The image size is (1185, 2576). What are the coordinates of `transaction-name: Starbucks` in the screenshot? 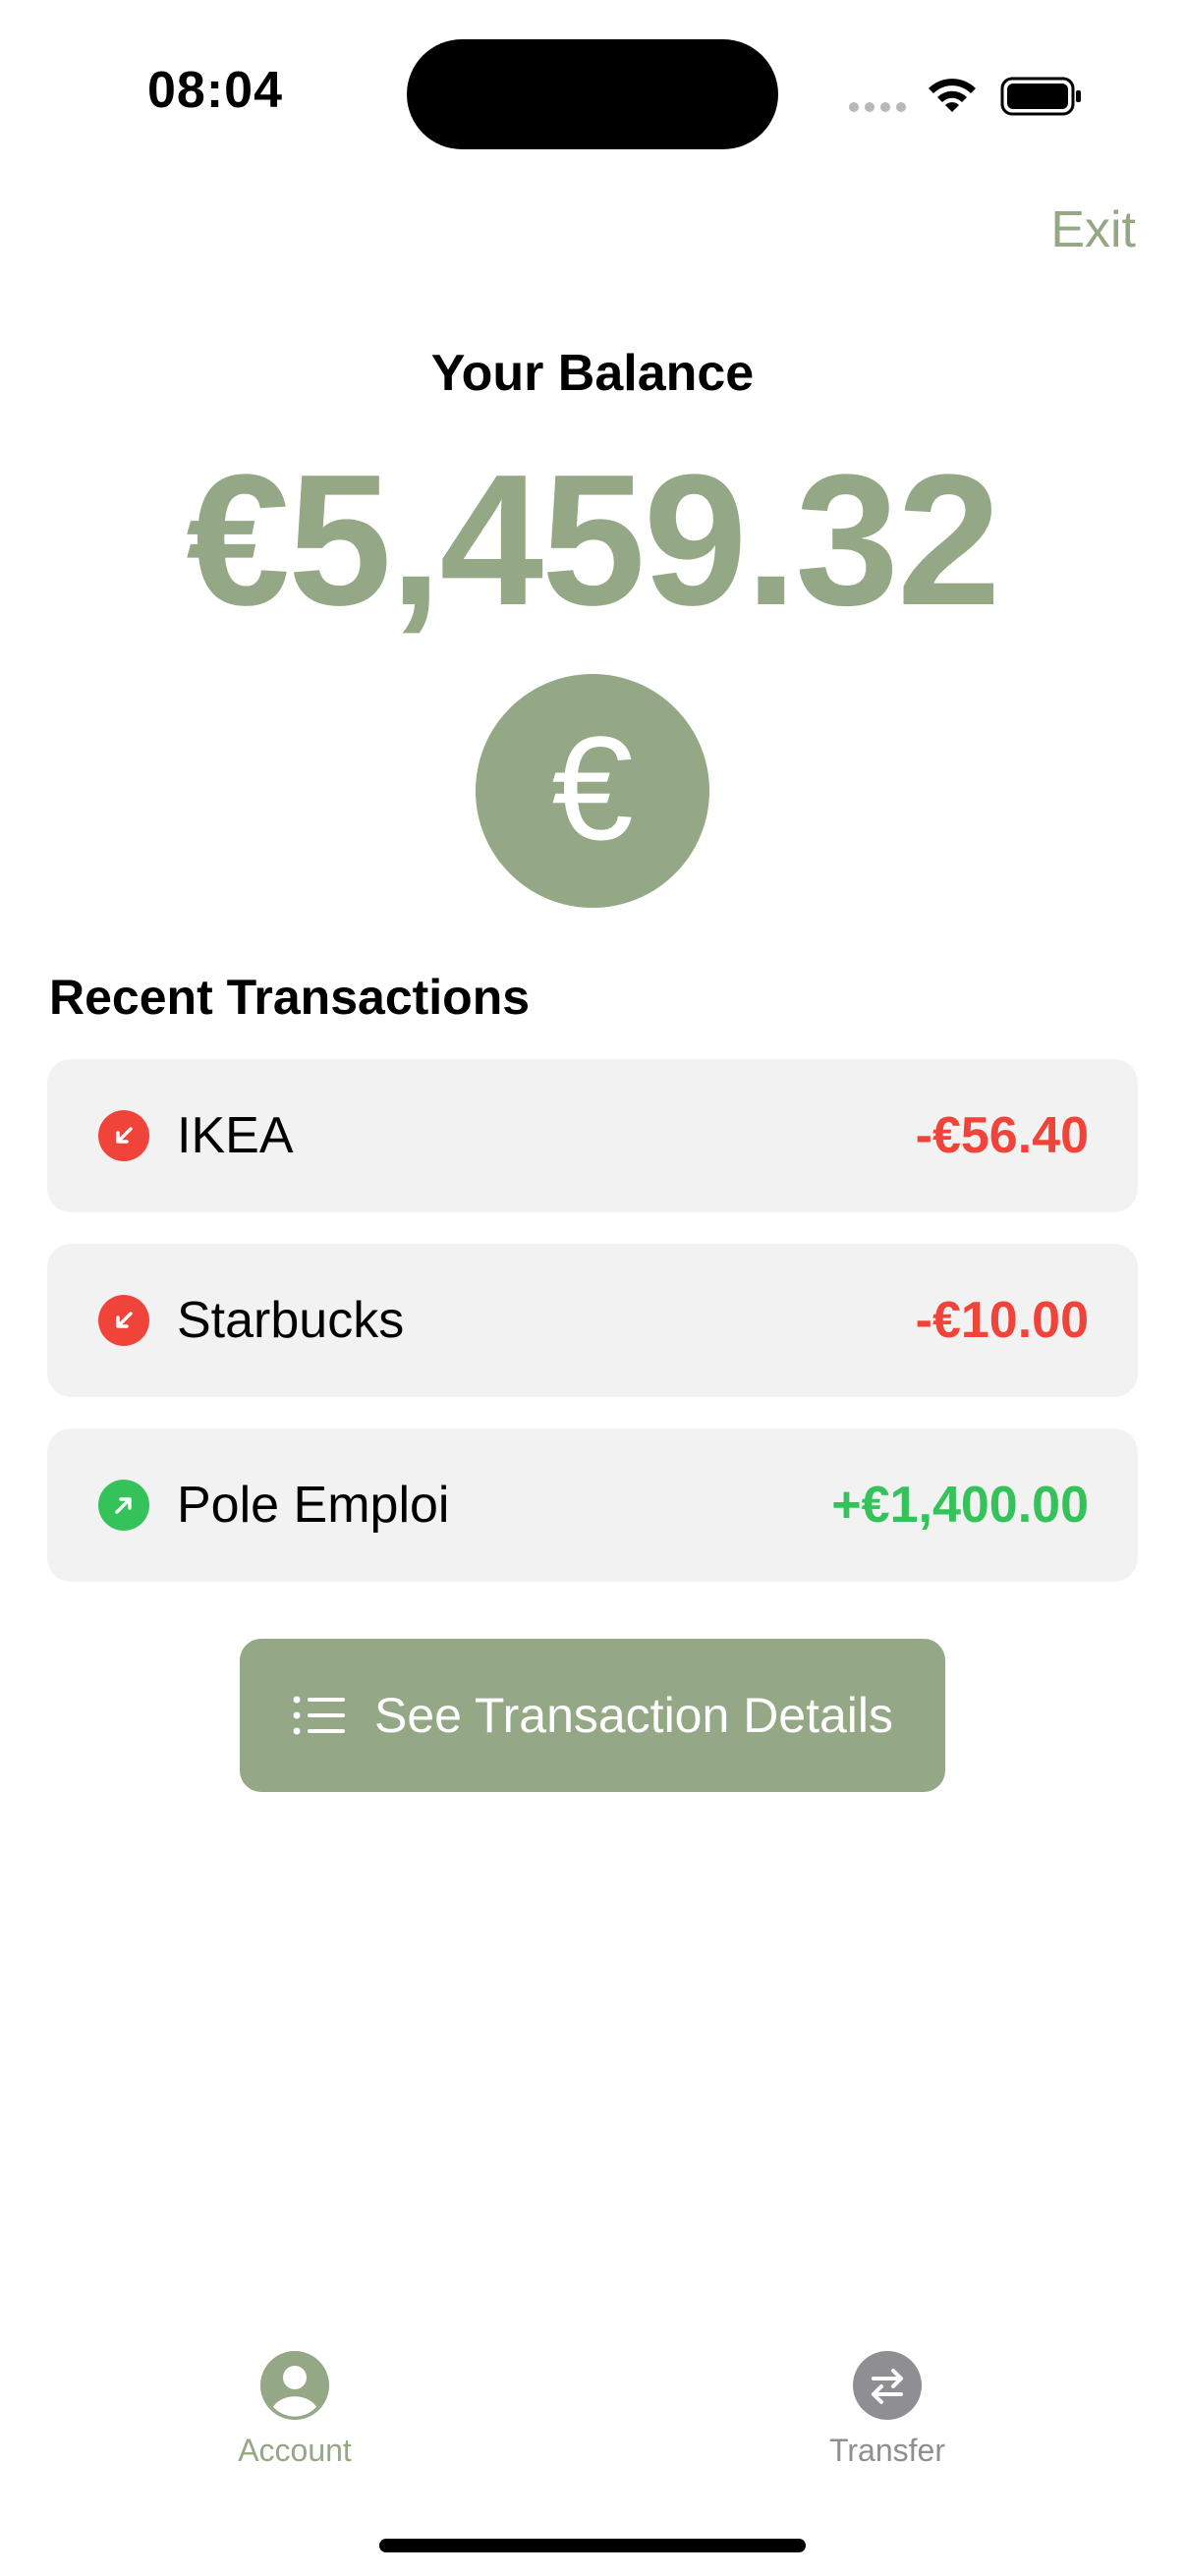 It's located at (291, 1320).